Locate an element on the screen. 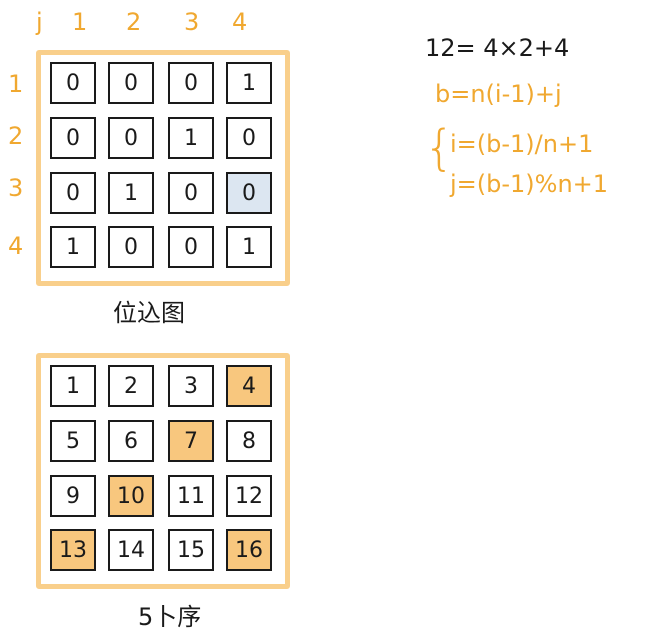 This screenshot has width=670, height=638. numbering-grid-cell: 4 is located at coordinates (249, 386).